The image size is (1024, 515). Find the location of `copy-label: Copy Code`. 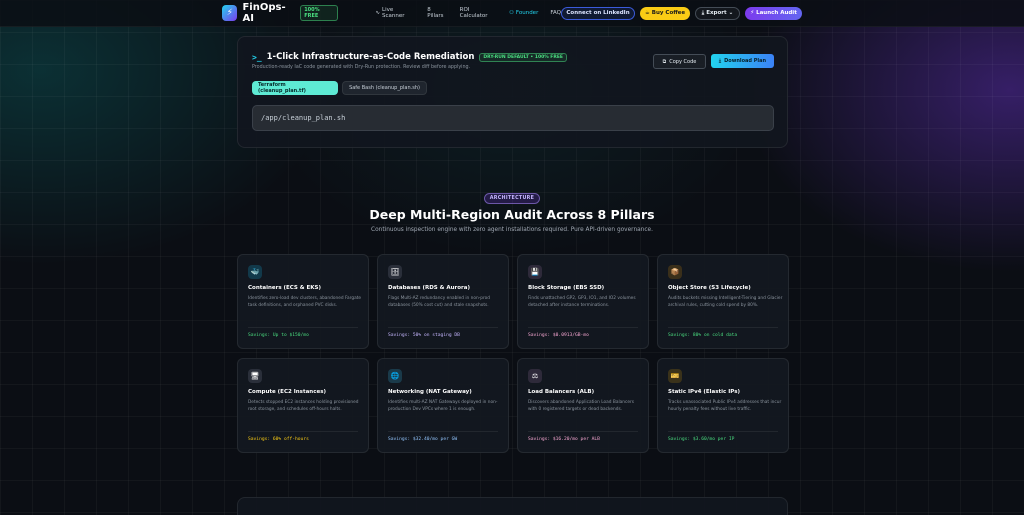

copy-label: Copy Code is located at coordinates (683, 61).